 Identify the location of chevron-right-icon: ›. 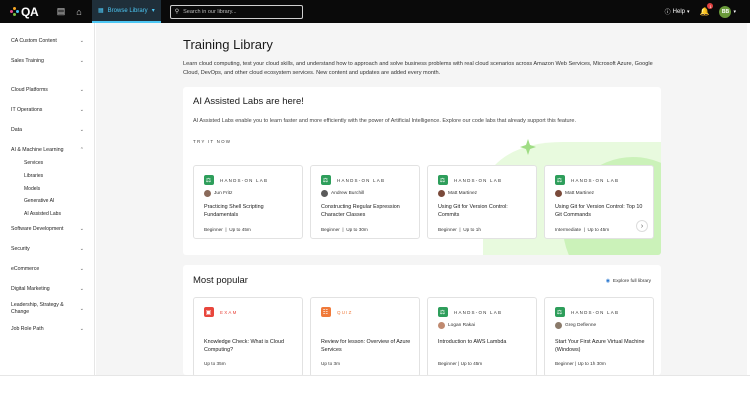
(642, 226).